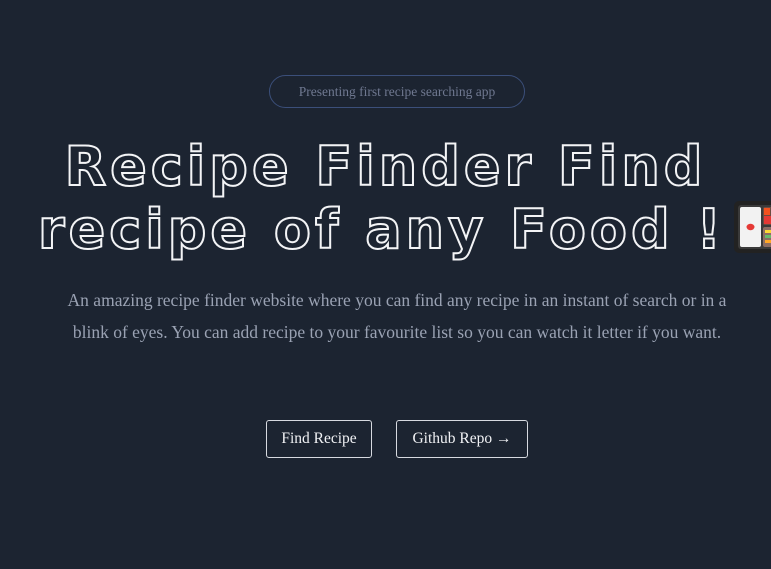 The height and width of the screenshot is (569, 771). Describe the element at coordinates (752, 232) in the screenshot. I see `bento-box-icon` at that location.